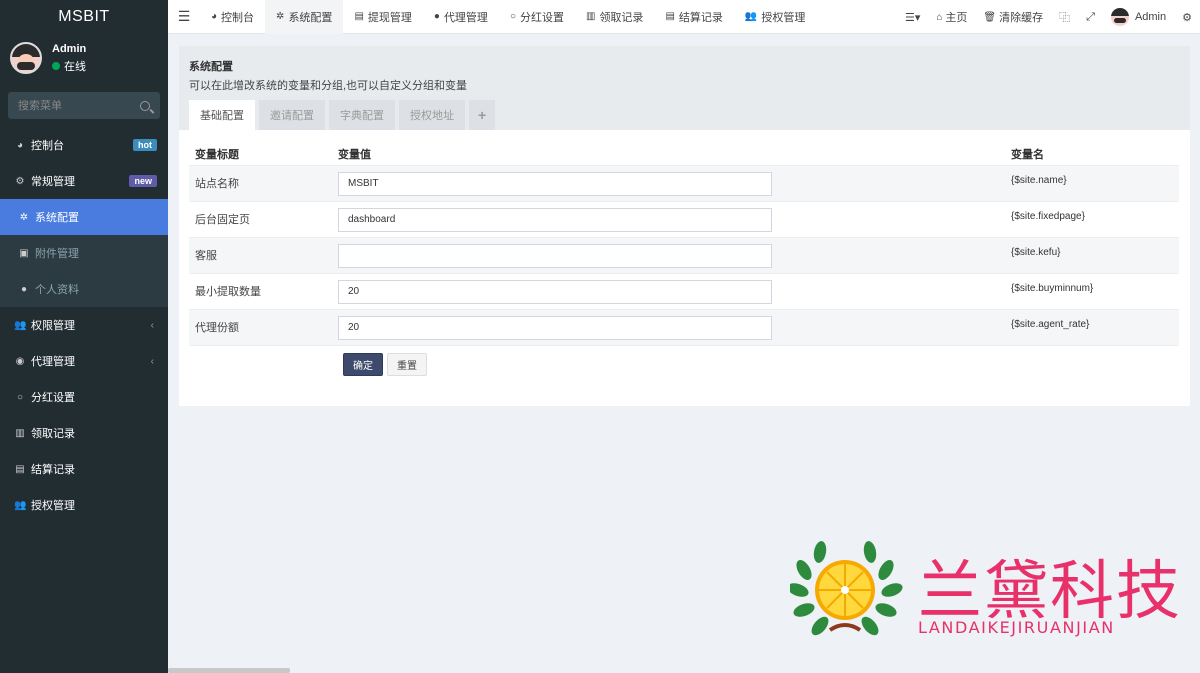 The image size is (1200, 673). I want to click on user-circle-icon: ◉, so click(20, 361).